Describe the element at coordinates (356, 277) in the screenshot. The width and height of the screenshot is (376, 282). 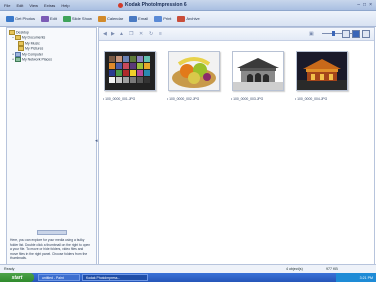
I see `system-tray: 3:21 PM` at that location.